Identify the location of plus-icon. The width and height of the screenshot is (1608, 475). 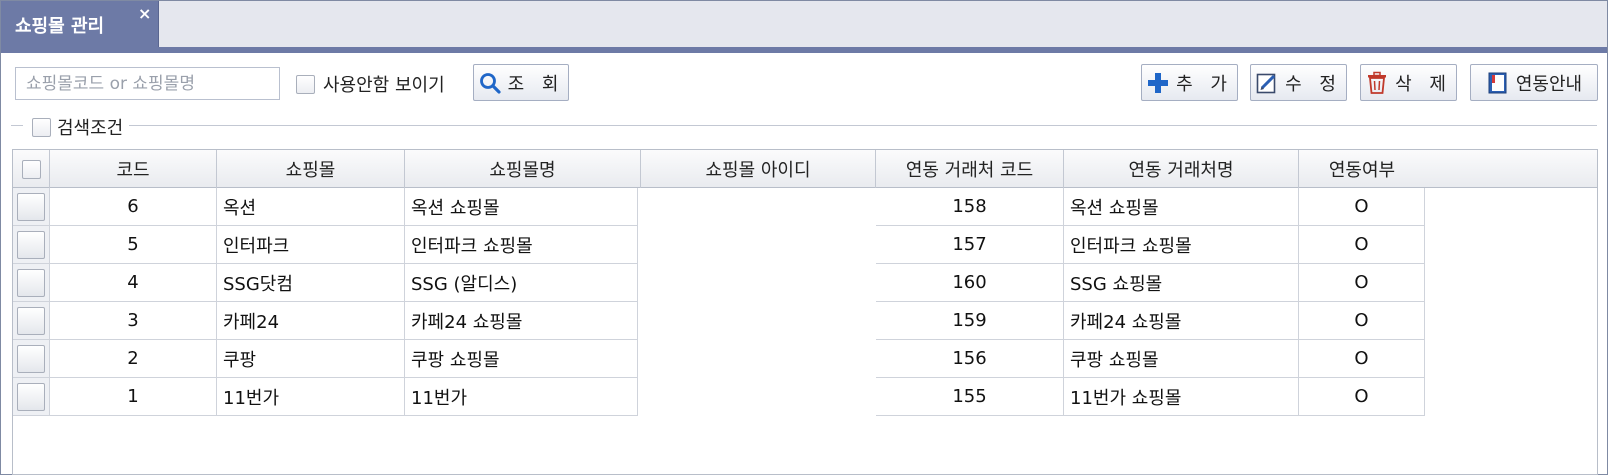
(1158, 83).